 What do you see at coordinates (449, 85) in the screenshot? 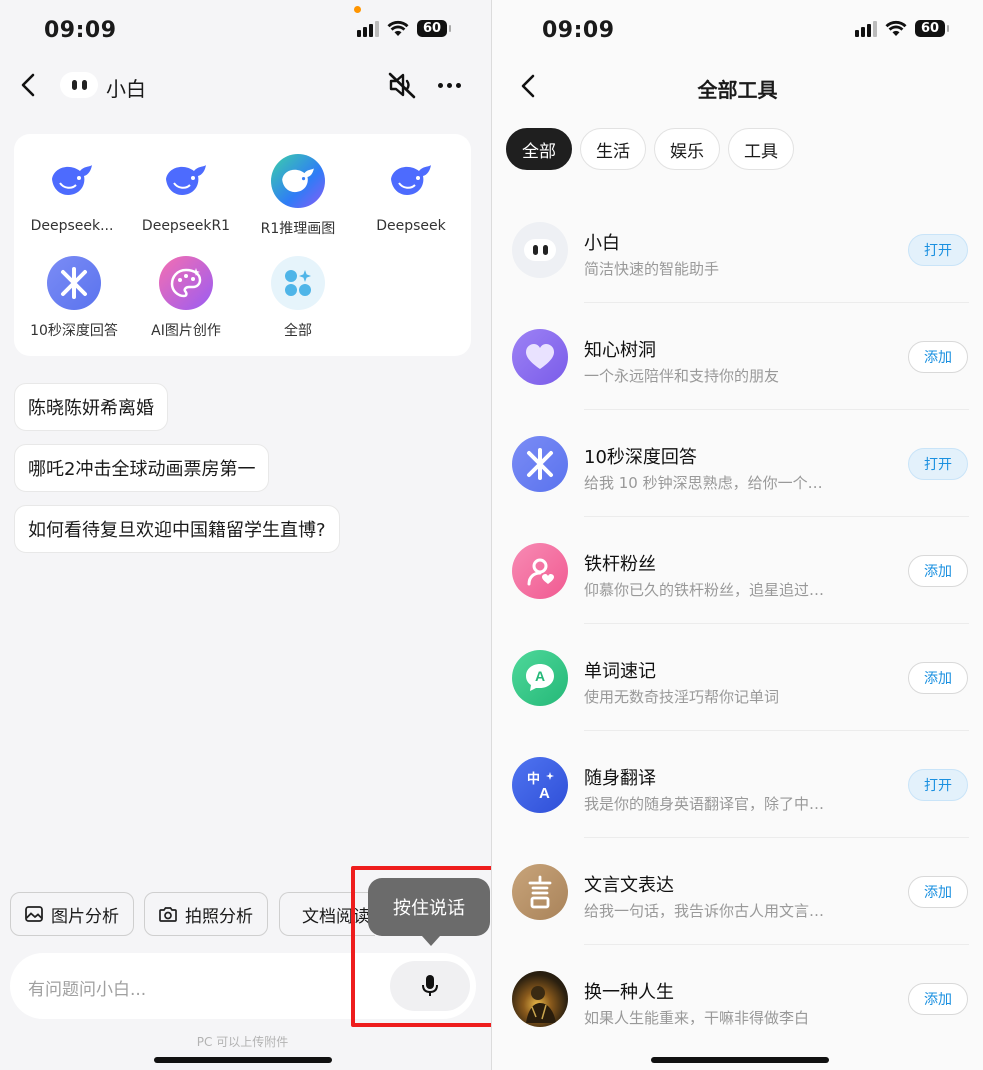
I see `more-options-button` at bounding box center [449, 85].